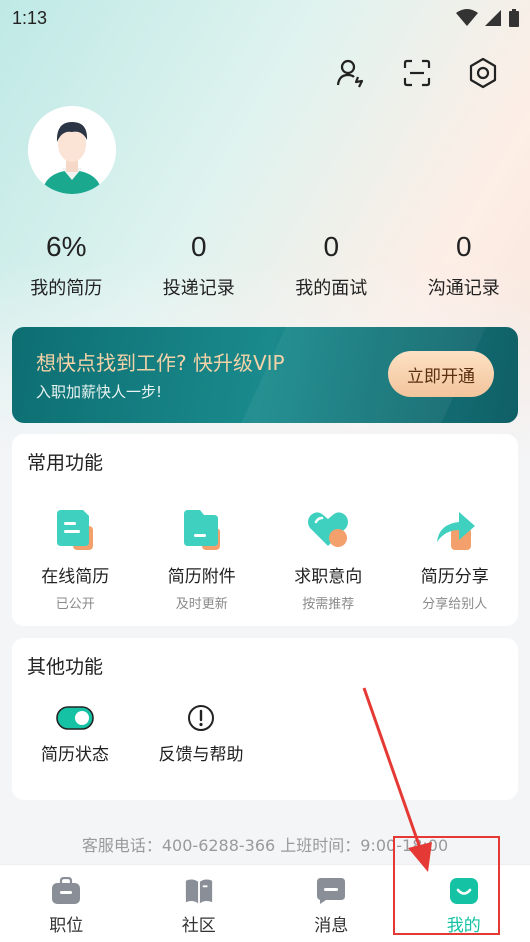  Describe the element at coordinates (30, 17) in the screenshot. I see `status-time: 1:13` at that location.